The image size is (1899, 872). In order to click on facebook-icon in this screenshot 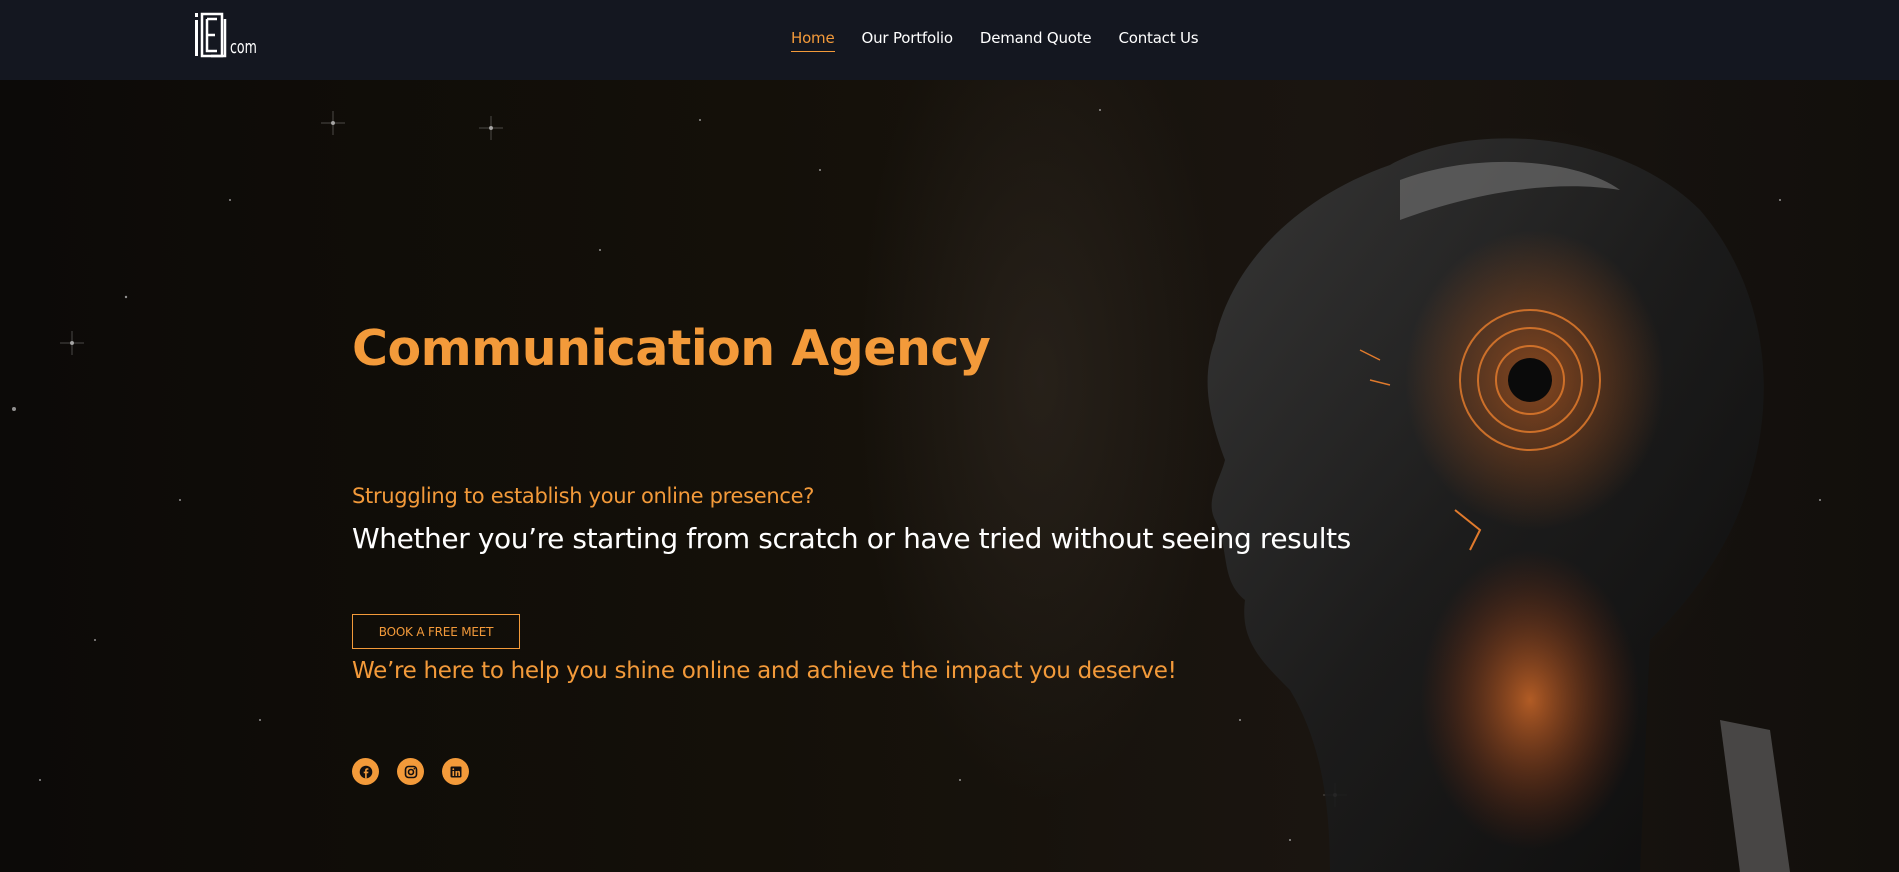, I will do `click(365, 771)`.